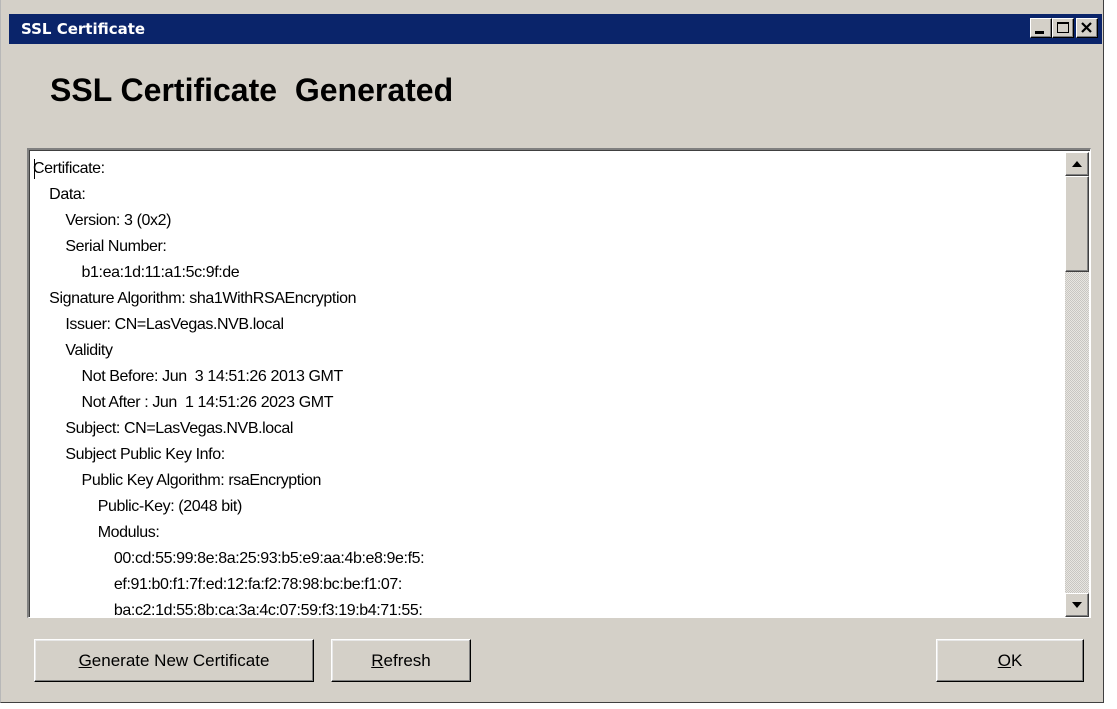 This screenshot has height=709, width=1117. What do you see at coordinates (158, 324) in the screenshot?
I see `certificate-text-line: Issuer: CN=LasVegas.NVB.local` at bounding box center [158, 324].